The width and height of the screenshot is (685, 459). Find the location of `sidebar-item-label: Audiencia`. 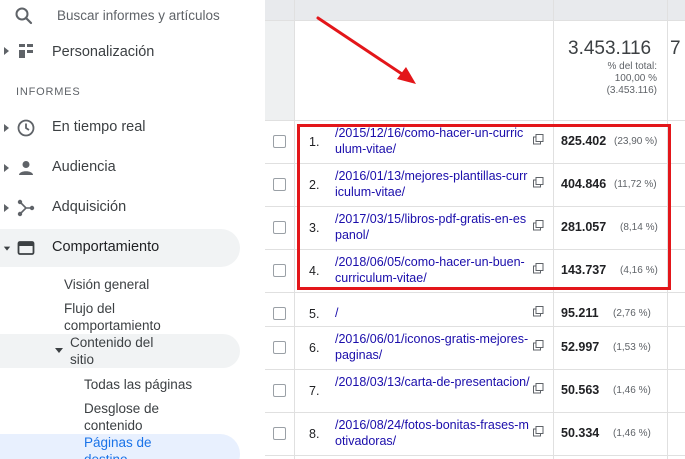

sidebar-item-label: Audiencia is located at coordinates (84, 167).